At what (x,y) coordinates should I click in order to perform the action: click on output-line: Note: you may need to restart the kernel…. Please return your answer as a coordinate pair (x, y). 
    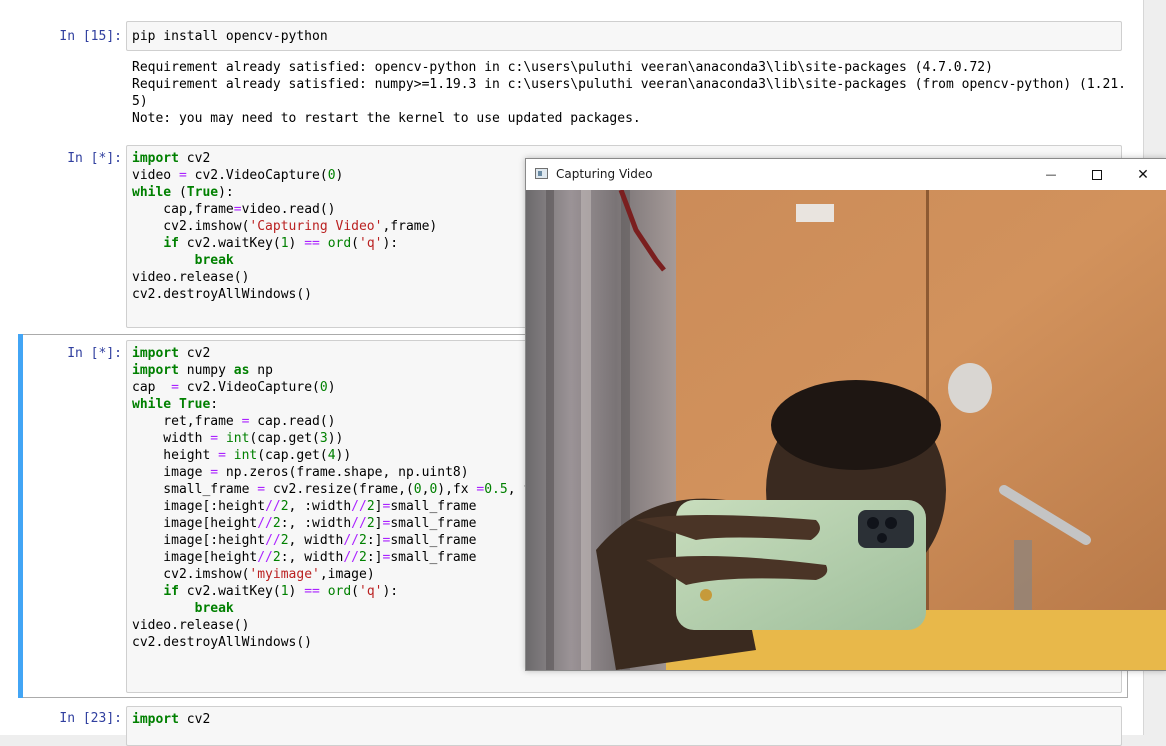
    Looking at the image, I should click on (386, 118).